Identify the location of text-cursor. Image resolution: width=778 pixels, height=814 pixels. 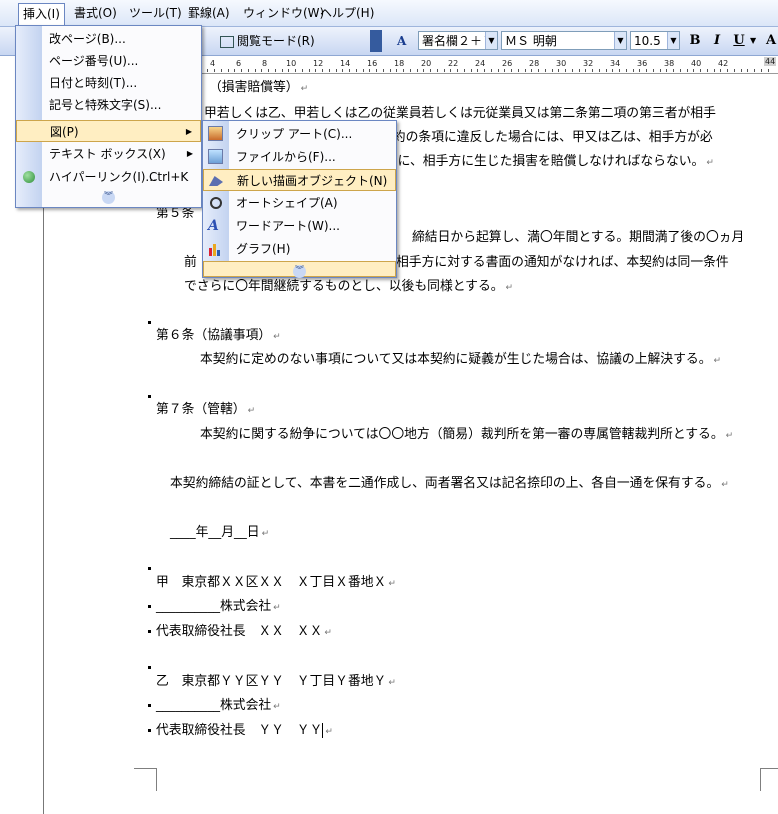
(323, 730).